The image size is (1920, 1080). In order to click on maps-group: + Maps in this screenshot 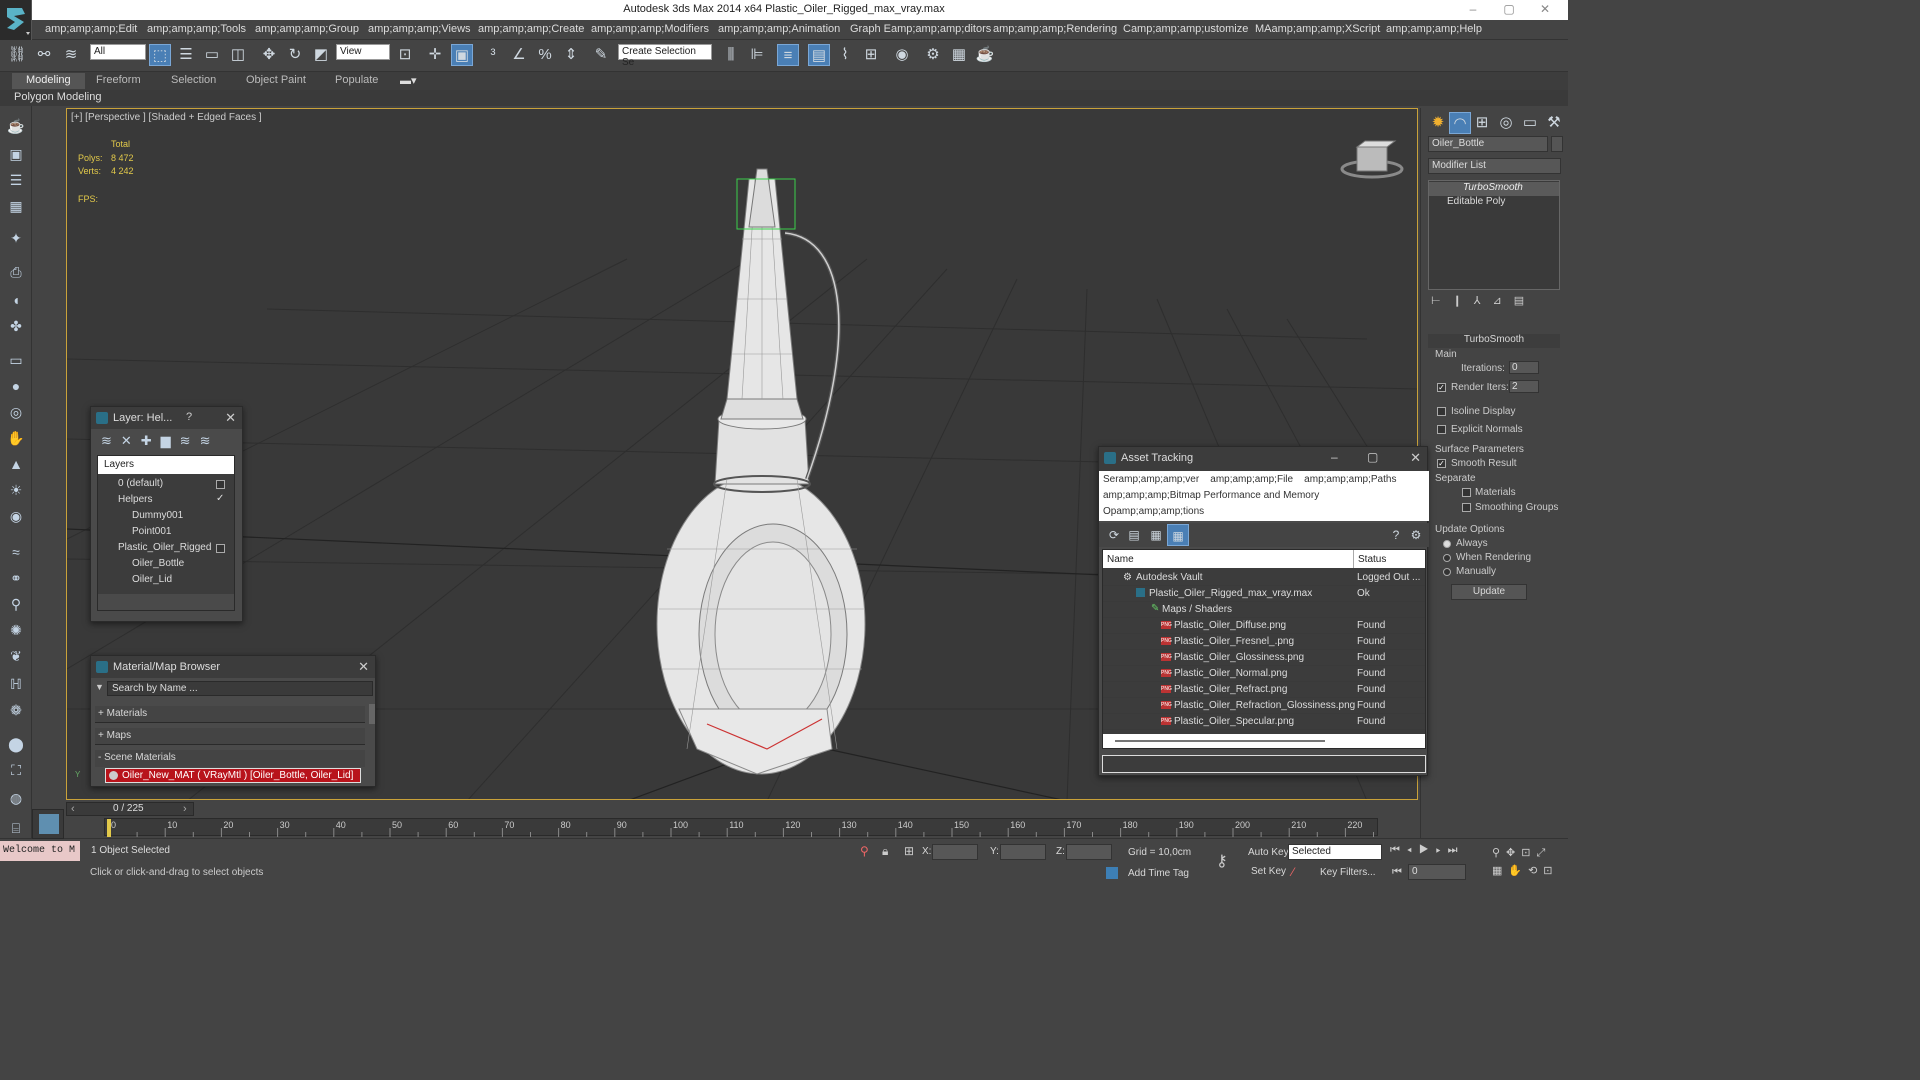, I will do `click(230, 736)`.